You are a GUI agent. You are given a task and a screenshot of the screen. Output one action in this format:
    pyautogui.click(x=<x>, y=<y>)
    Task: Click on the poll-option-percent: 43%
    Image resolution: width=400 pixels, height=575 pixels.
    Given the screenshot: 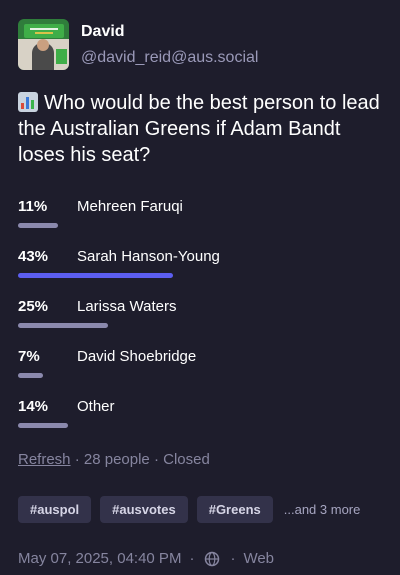 What is the action you would take?
    pyautogui.click(x=33, y=256)
    